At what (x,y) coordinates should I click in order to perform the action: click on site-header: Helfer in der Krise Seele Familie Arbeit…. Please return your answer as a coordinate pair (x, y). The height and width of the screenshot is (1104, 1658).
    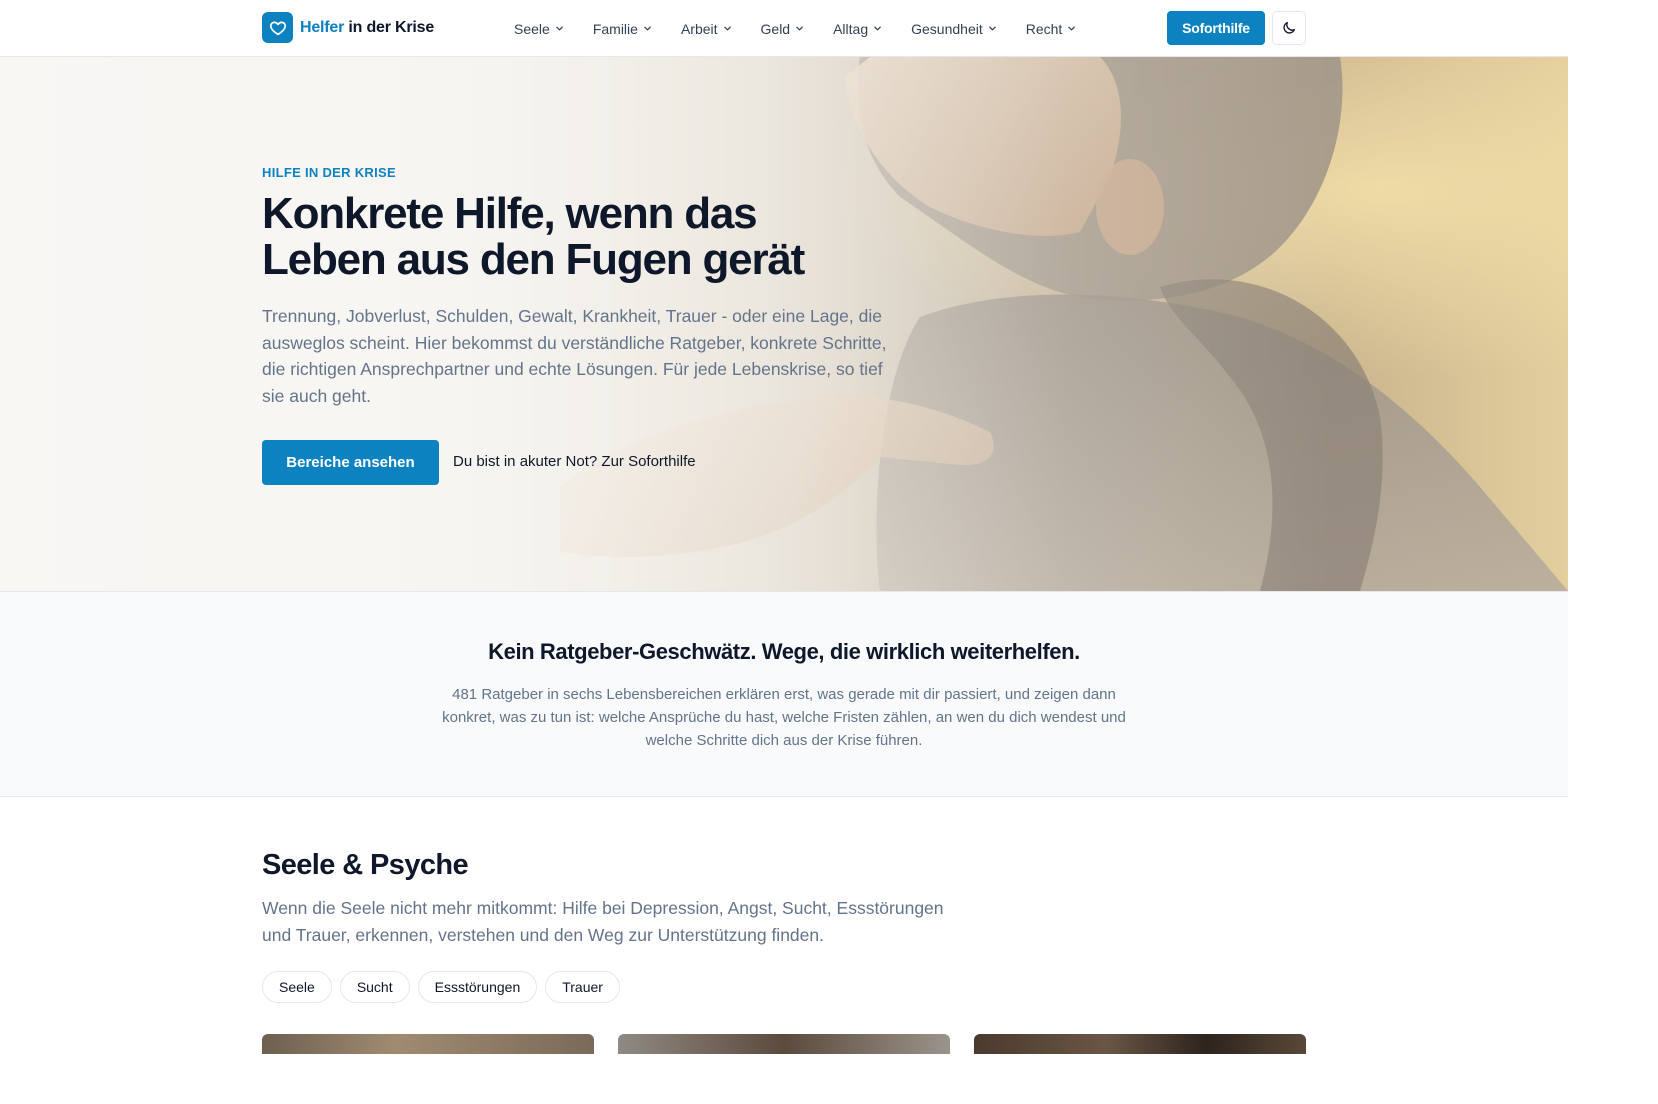
    Looking at the image, I should click on (784, 28).